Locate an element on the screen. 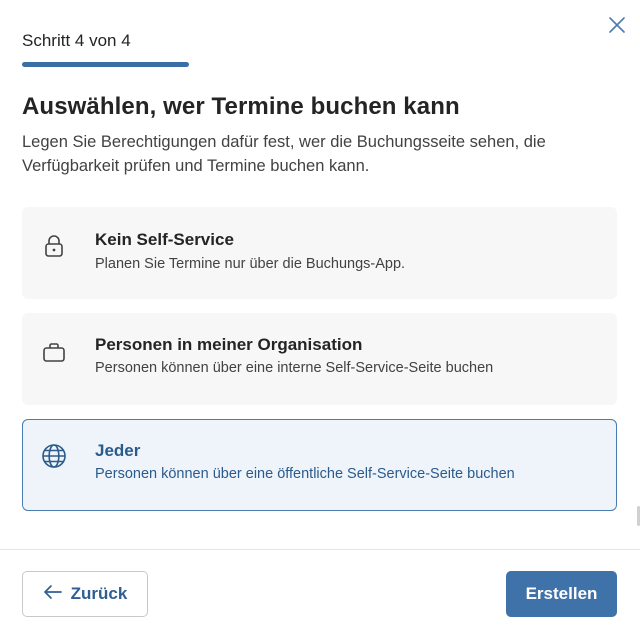 Image resolution: width=640 pixels, height=636 pixels. option-title: Personen in meiner Organisation is located at coordinates (229, 344).